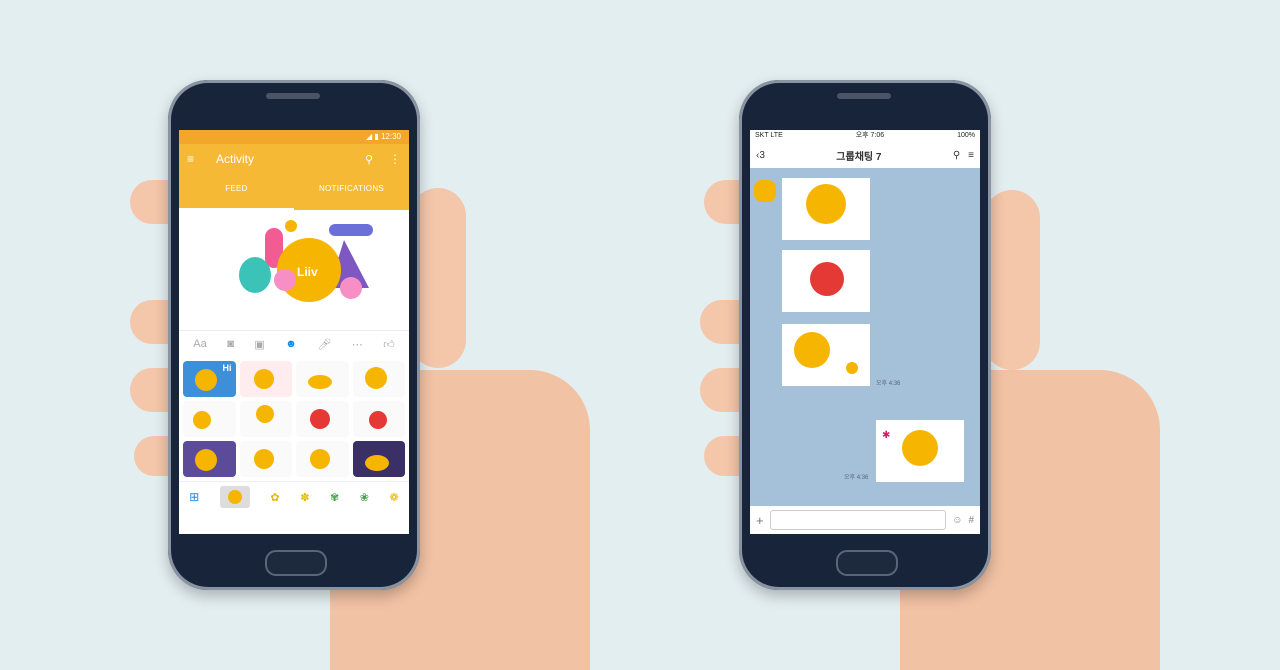 The height and width of the screenshot is (670, 1280). What do you see at coordinates (306, 261) in the screenshot?
I see `hero-sticker-illustration: Liiv` at bounding box center [306, 261].